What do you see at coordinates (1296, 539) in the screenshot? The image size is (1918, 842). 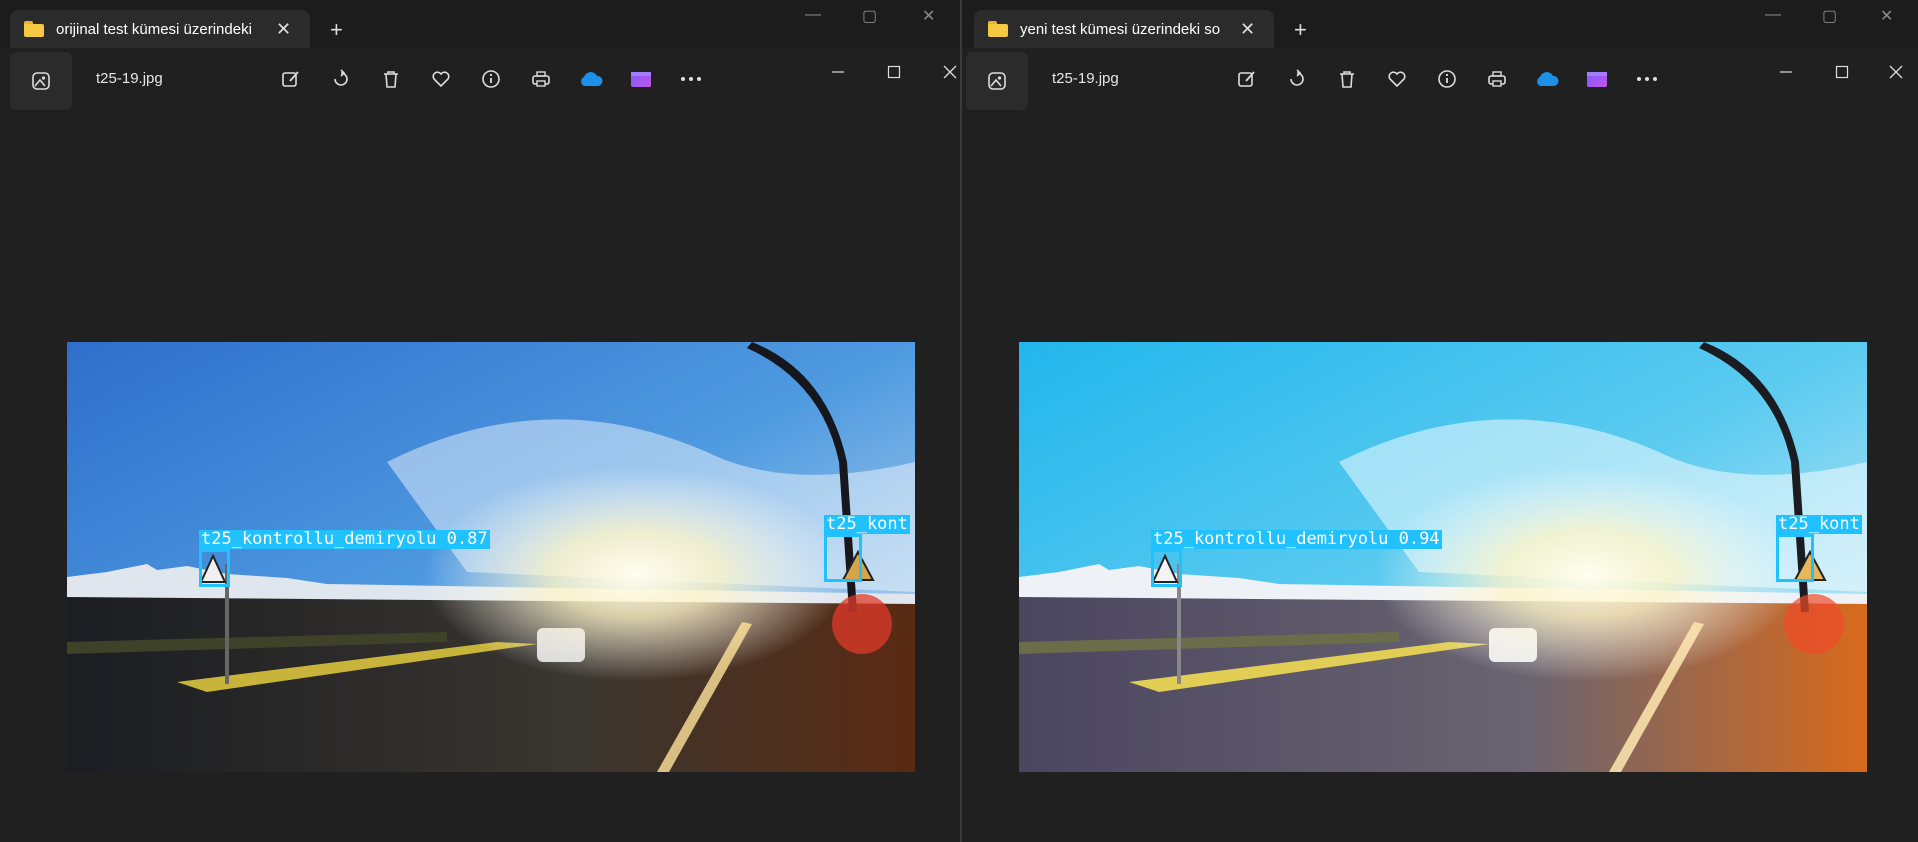 I see `detection-label: t25_kontrollu_demiryolu 0.94` at bounding box center [1296, 539].